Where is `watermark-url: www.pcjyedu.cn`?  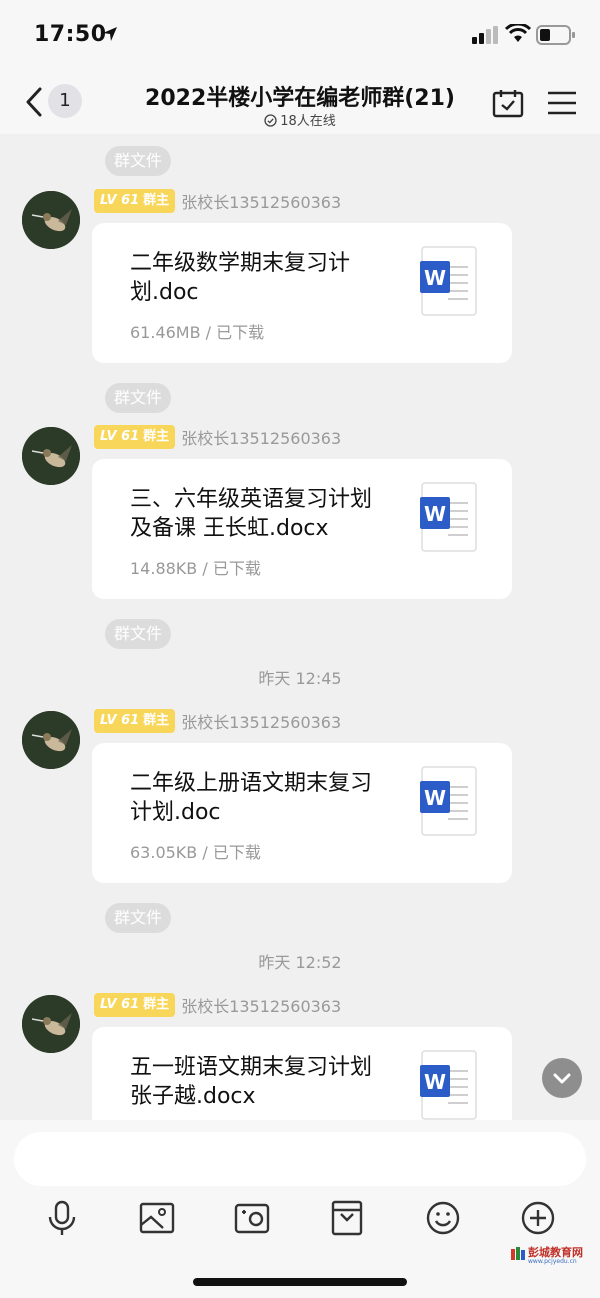 watermark-url: www.pcjyedu.cn is located at coordinates (552, 1261).